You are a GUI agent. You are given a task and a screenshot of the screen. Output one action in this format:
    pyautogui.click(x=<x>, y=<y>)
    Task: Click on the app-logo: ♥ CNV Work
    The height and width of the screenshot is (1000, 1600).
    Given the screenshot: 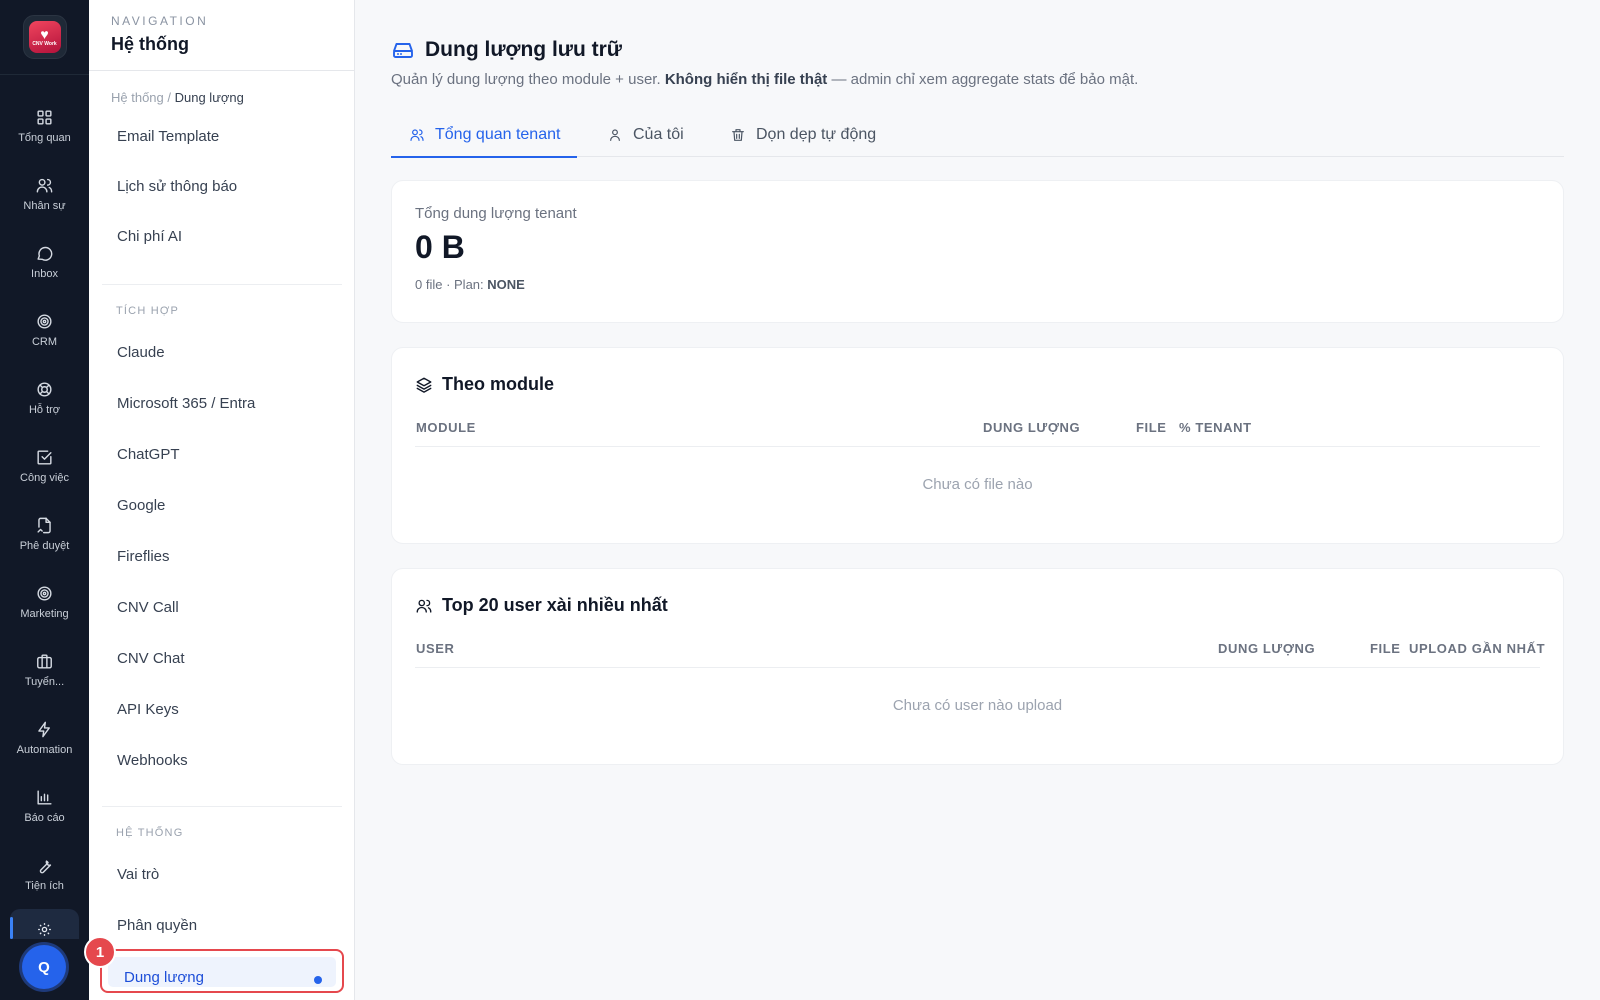 What is the action you would take?
    pyautogui.click(x=44, y=37)
    